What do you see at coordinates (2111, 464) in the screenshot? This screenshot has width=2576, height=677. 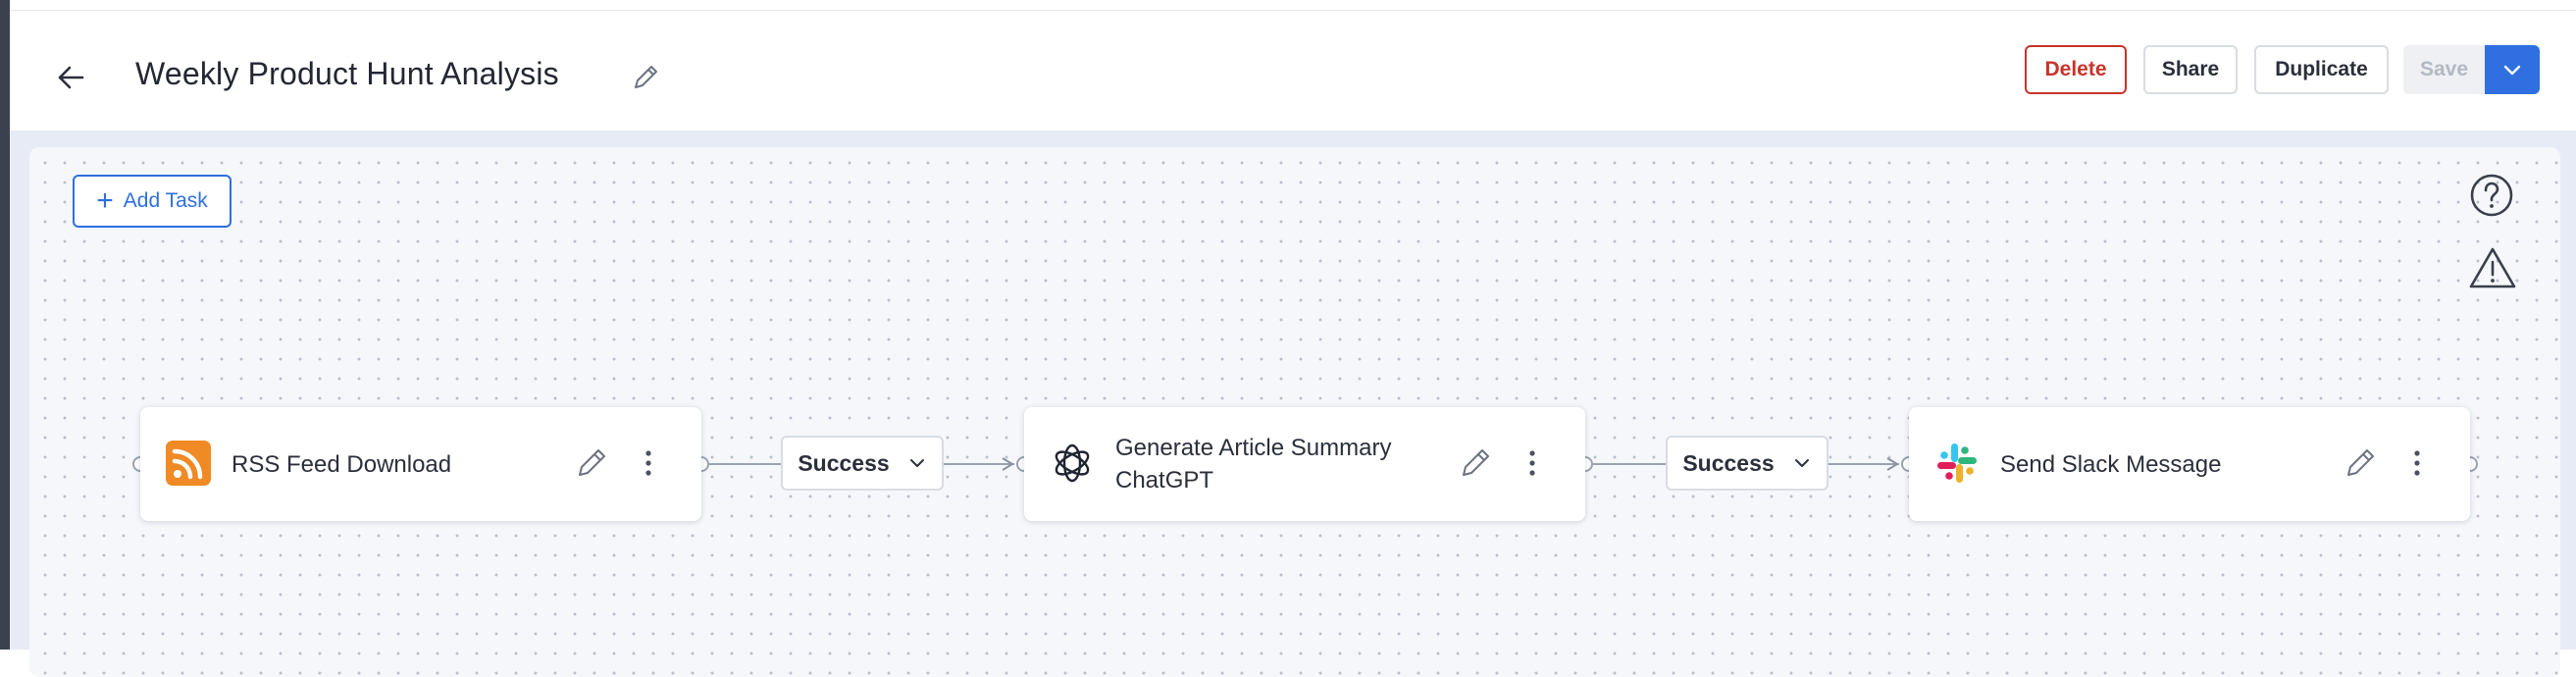 I see `task-node-label: Send Slack Message` at bounding box center [2111, 464].